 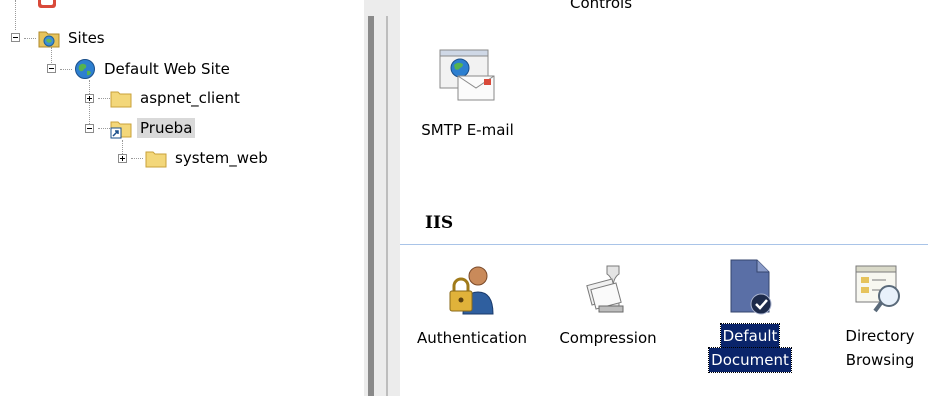 I want to click on prueba-collapse-toggle, so click(x=89, y=128).